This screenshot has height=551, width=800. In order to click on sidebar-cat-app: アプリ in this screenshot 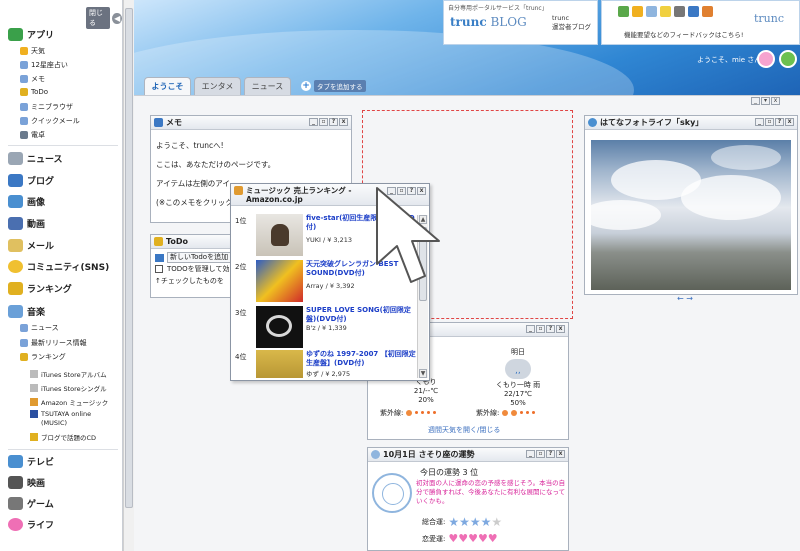, I will do `click(31, 34)`.